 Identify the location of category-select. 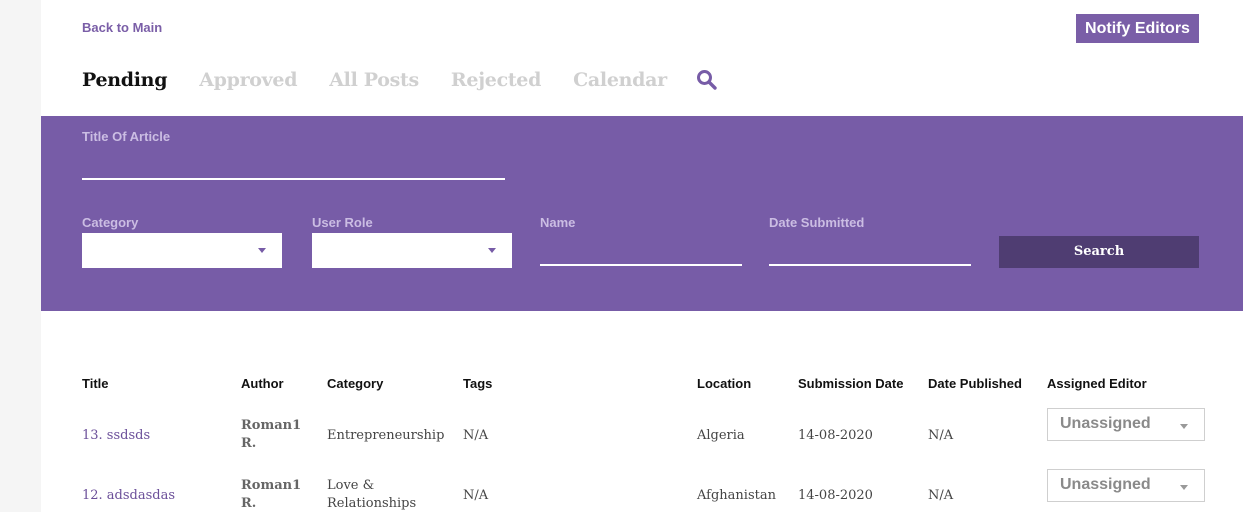
(182, 250).